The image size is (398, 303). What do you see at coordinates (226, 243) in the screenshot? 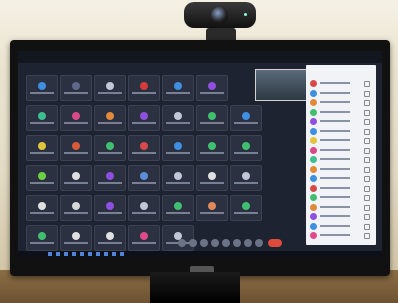
I see `chat-button` at bounding box center [226, 243].